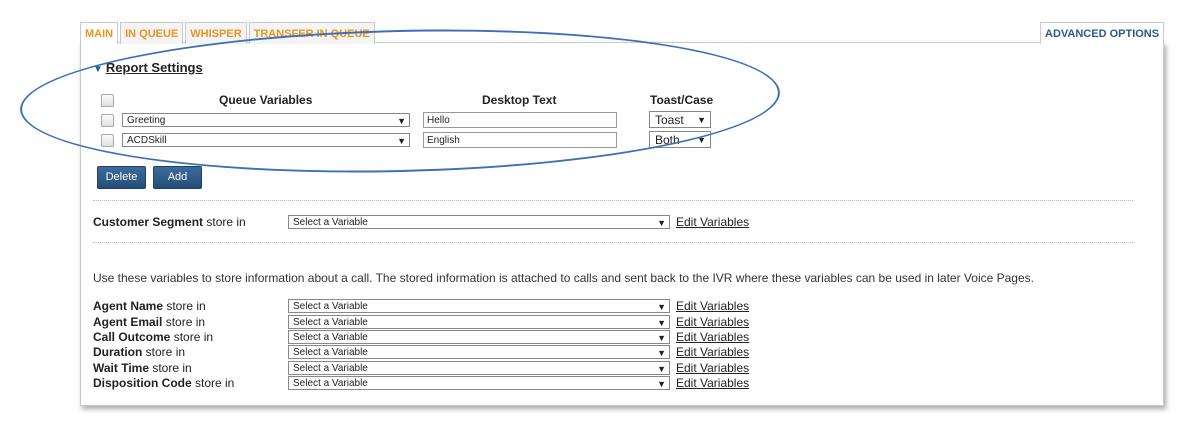 The width and height of the screenshot is (1200, 424). Describe the element at coordinates (479, 383) in the screenshot. I see `disposition-code-select: Select a Variable ▼` at that location.